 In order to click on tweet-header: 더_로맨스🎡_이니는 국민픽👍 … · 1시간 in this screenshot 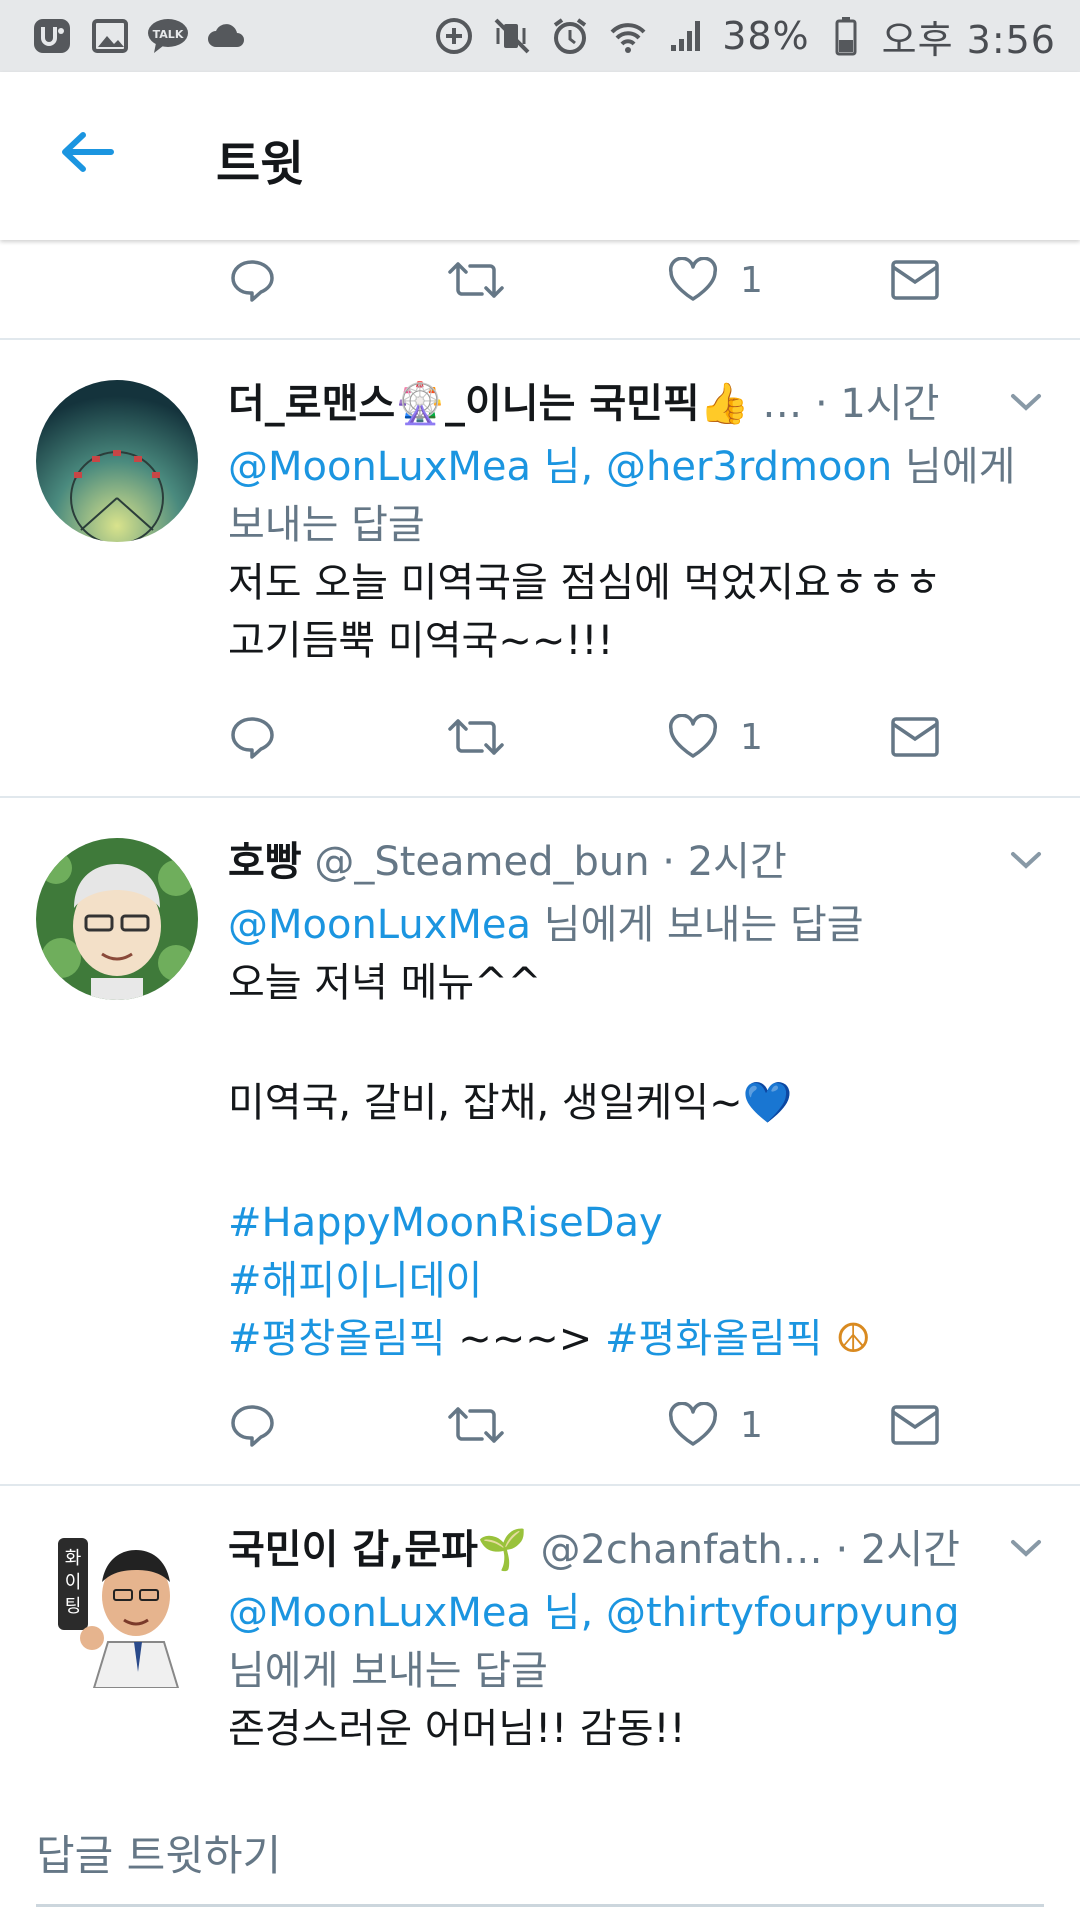, I will do `click(634, 404)`.